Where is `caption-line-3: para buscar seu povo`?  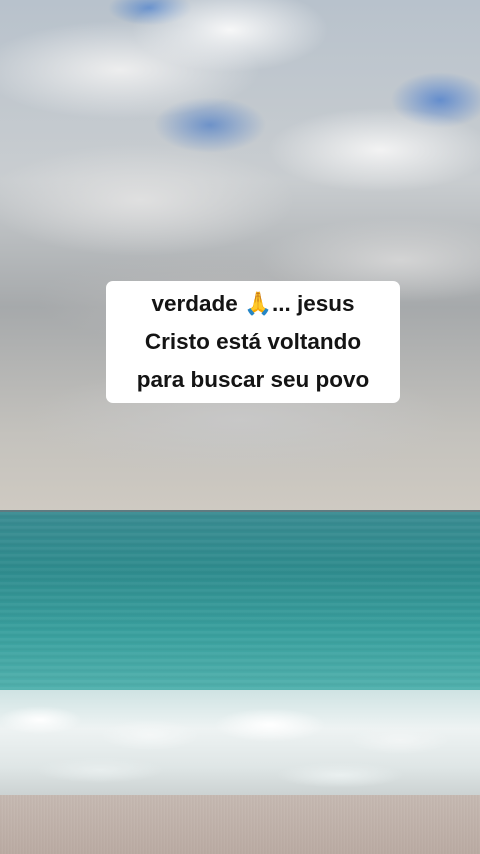
caption-line-3: para buscar seu povo is located at coordinates (253, 379).